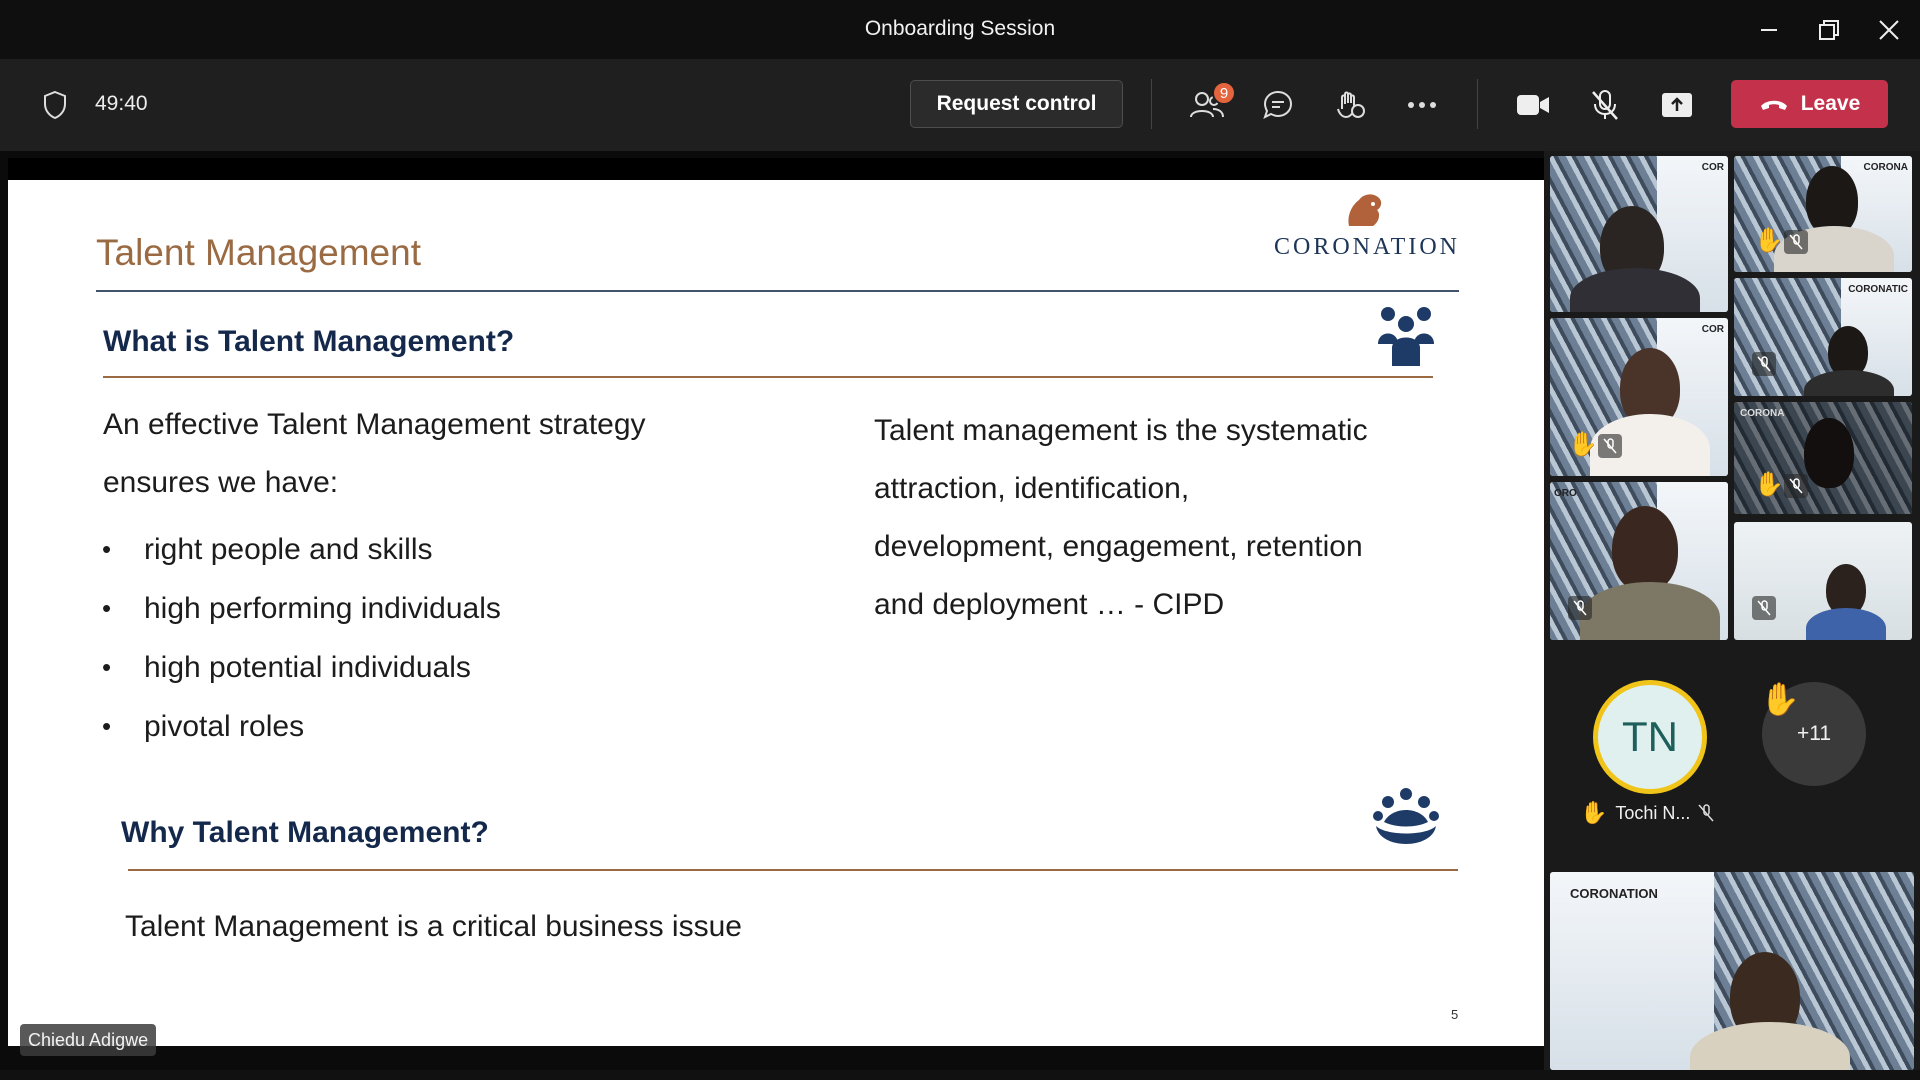  I want to click on lion-logo-icon, so click(1365, 210).